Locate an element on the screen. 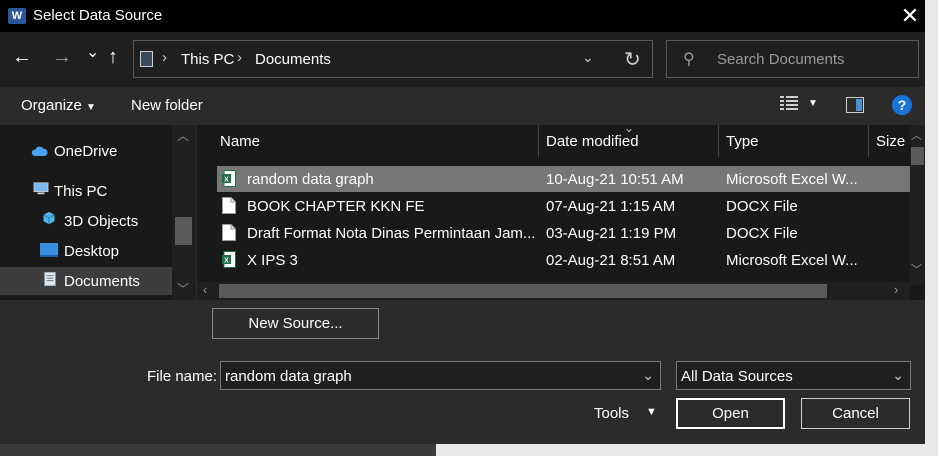 Image resolution: width=938 pixels, height=456 pixels. back-arrow-icon: ← is located at coordinates (22, 57).